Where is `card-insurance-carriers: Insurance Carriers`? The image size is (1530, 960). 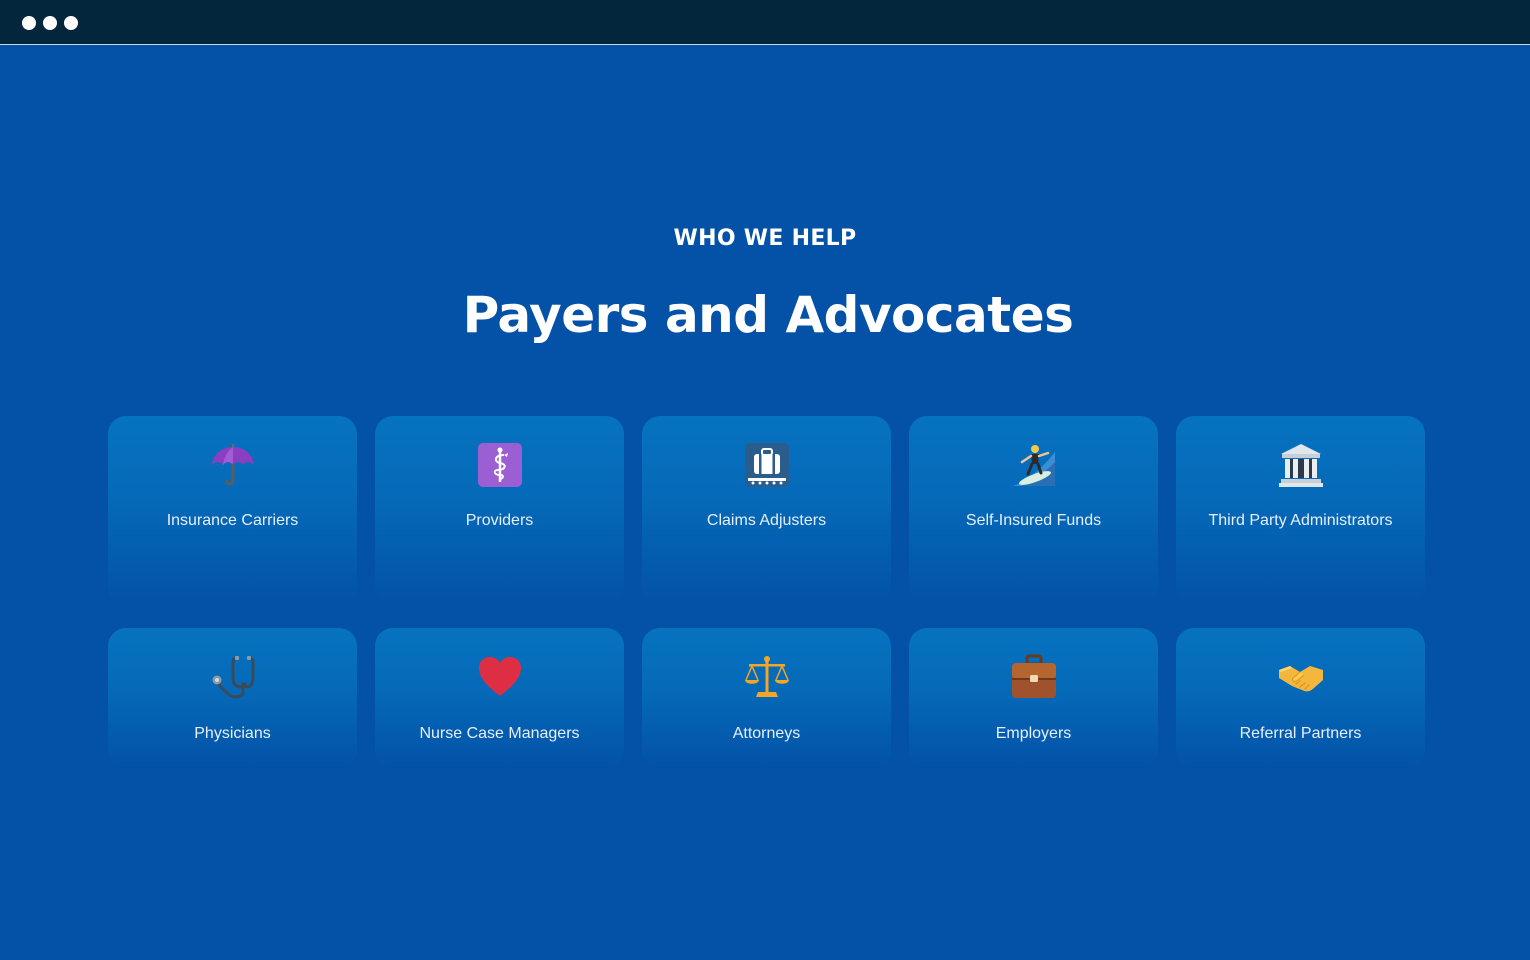 card-insurance-carriers: Insurance Carriers is located at coordinates (232, 510).